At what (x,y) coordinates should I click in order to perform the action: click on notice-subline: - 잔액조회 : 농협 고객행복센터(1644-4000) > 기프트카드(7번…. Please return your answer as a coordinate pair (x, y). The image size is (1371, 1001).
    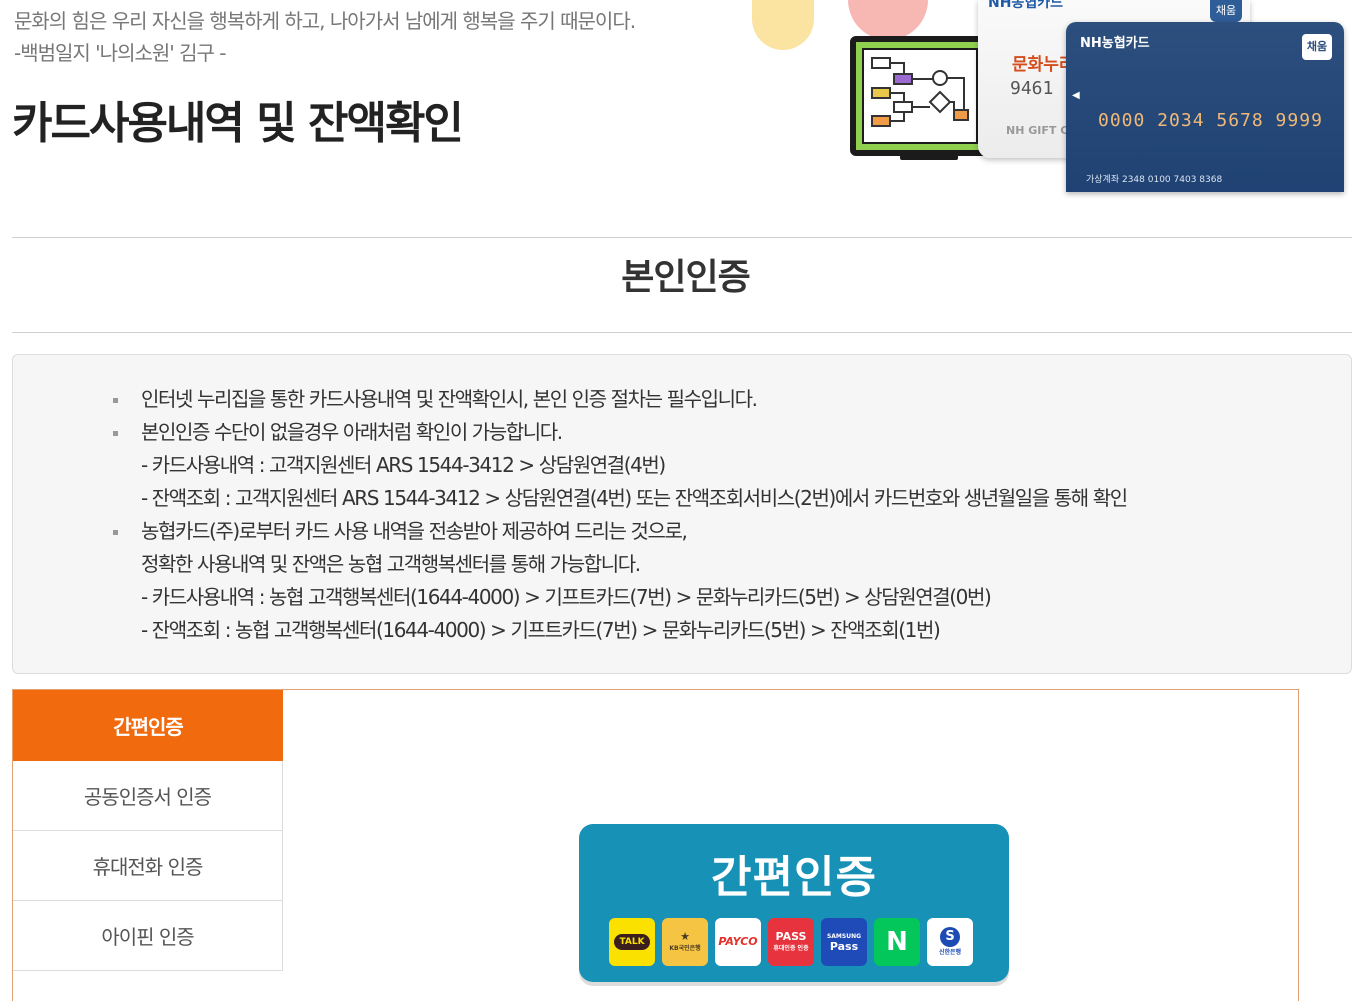
    Looking at the image, I should click on (541, 630).